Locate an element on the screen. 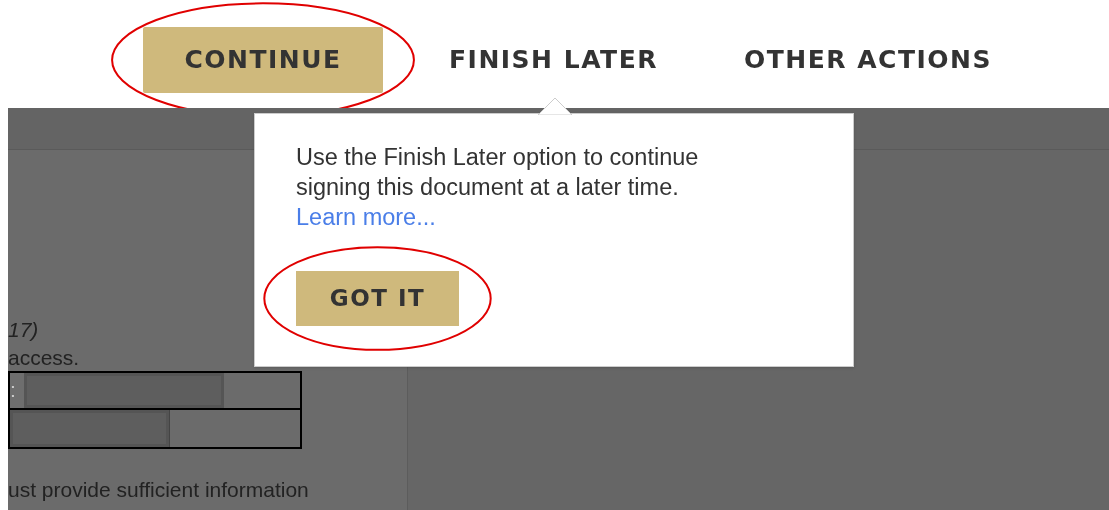  continue-button: CONTINUE is located at coordinates (263, 60).